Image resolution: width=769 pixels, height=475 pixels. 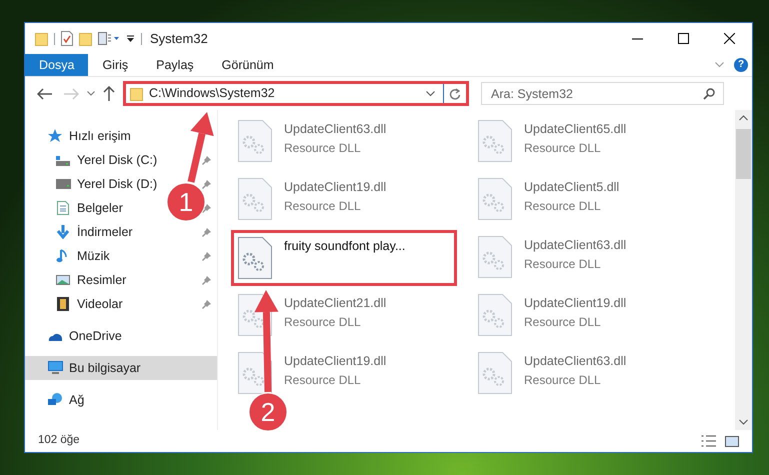 What do you see at coordinates (76, 280) in the screenshot?
I see `nav-item: Resimler` at bounding box center [76, 280].